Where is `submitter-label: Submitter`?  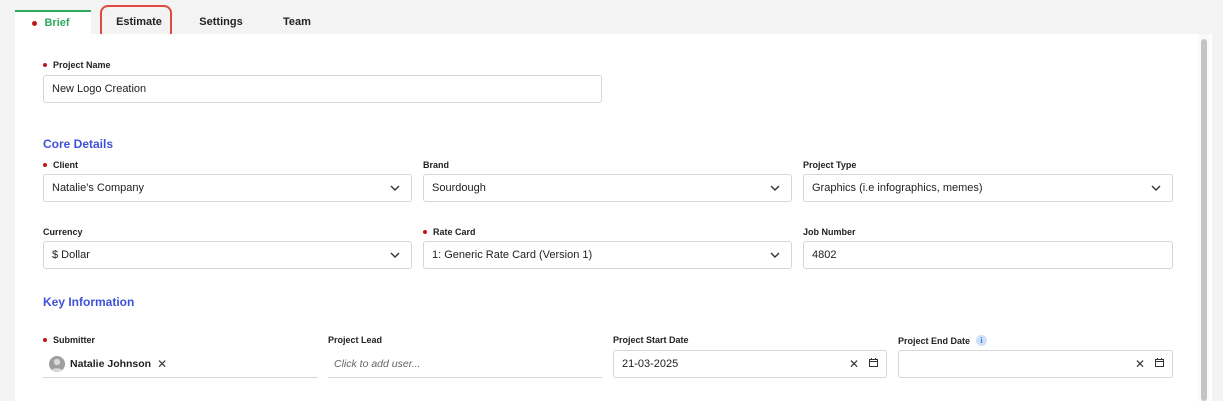
submitter-label: Submitter is located at coordinates (69, 340).